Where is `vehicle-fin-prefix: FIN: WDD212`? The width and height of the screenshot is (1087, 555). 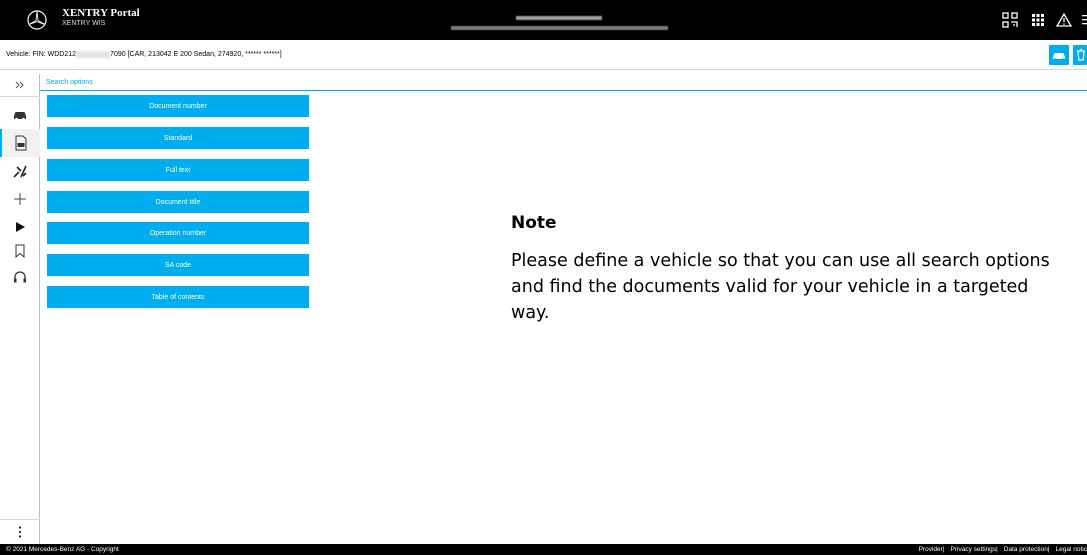 vehicle-fin-prefix: FIN: WDD212 is located at coordinates (54, 54).